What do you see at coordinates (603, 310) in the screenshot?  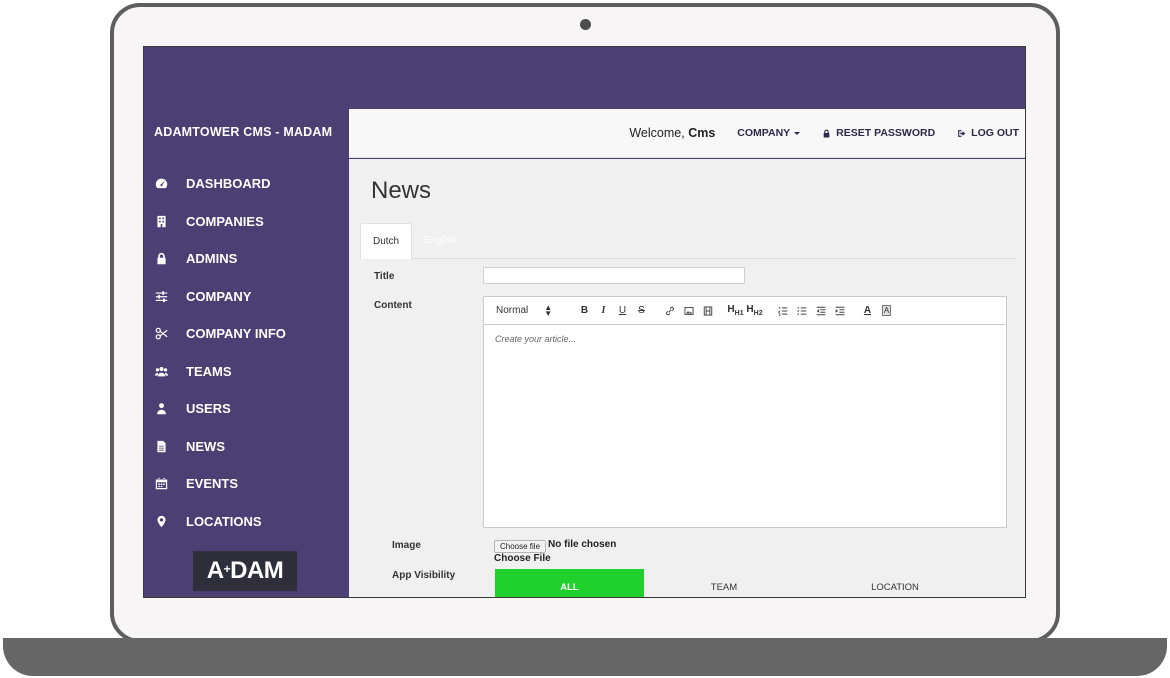 I see `italic-button: I` at bounding box center [603, 310].